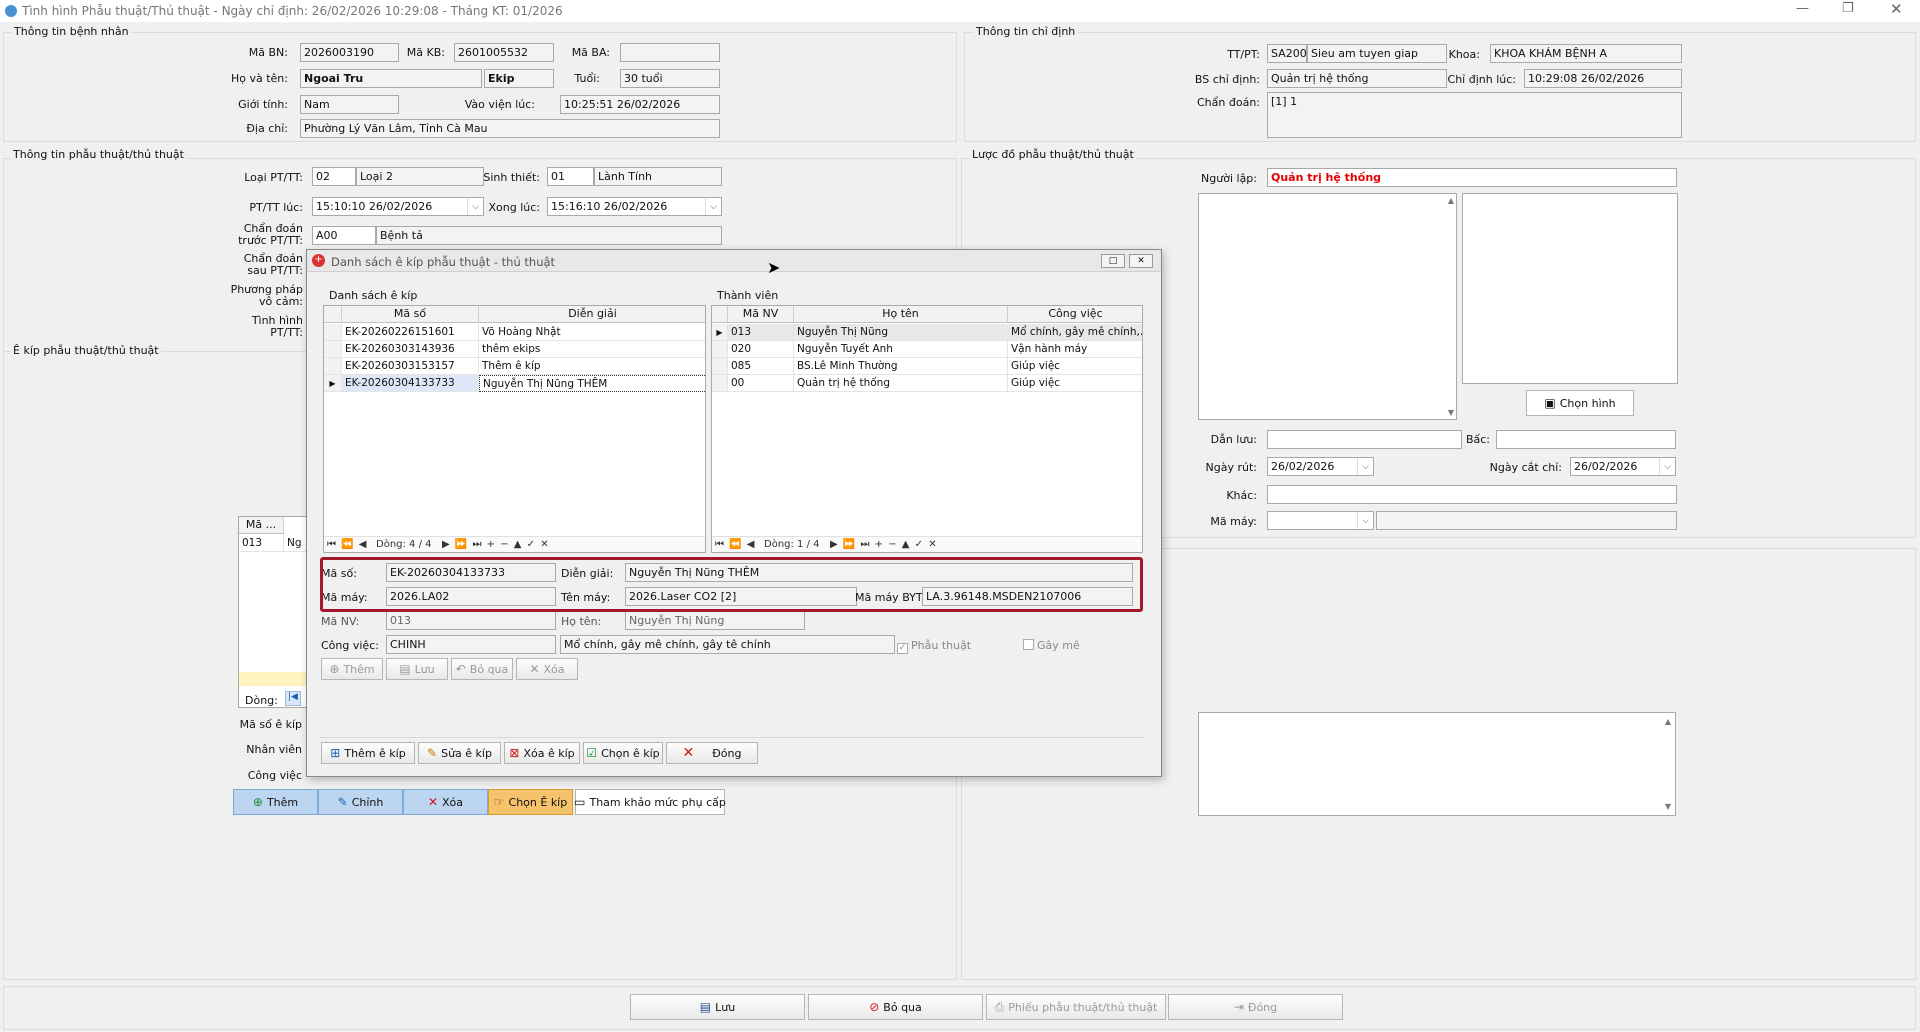  I want to click on ma-may-select: ⌵, so click(1320, 520).